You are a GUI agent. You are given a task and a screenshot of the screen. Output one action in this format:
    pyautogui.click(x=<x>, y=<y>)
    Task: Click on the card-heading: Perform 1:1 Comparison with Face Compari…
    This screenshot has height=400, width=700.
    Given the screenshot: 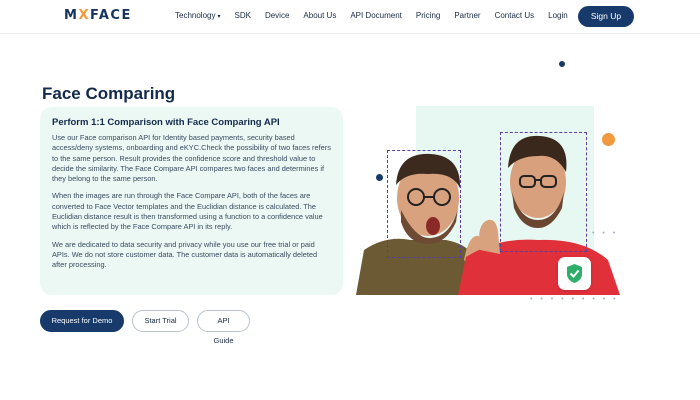 What is the action you would take?
    pyautogui.click(x=166, y=122)
    